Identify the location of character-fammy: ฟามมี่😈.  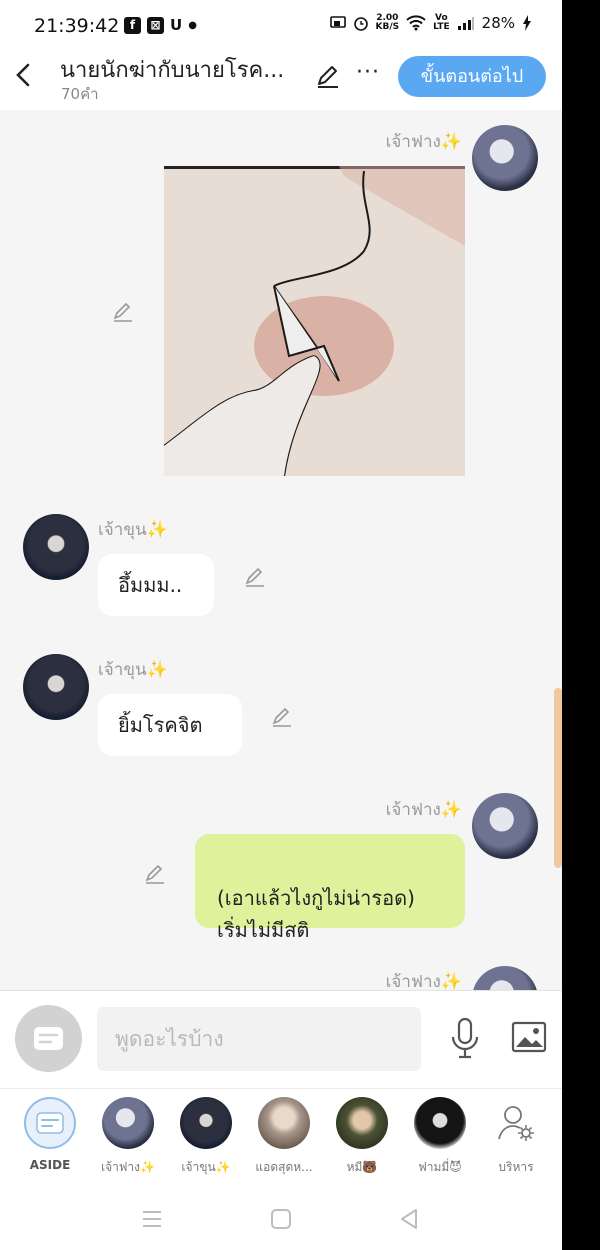
(440, 1137).